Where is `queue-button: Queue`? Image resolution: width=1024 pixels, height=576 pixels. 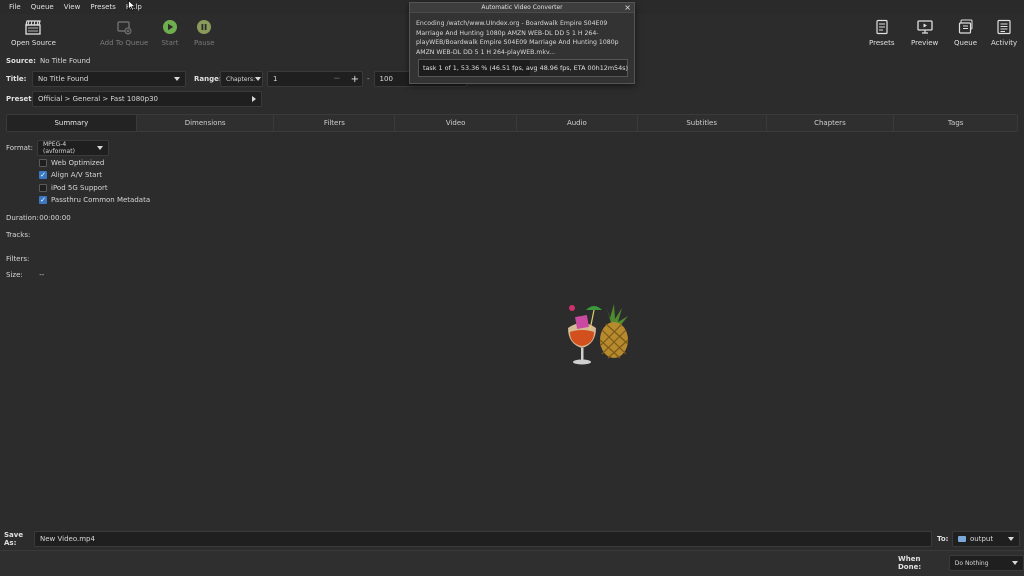
queue-button: Queue is located at coordinates (965, 32).